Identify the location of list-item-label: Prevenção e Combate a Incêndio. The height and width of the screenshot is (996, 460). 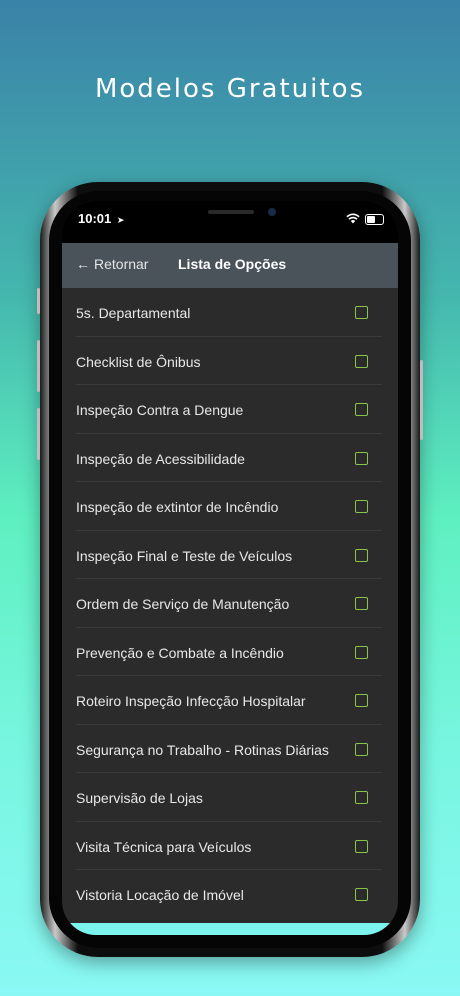
(180, 652).